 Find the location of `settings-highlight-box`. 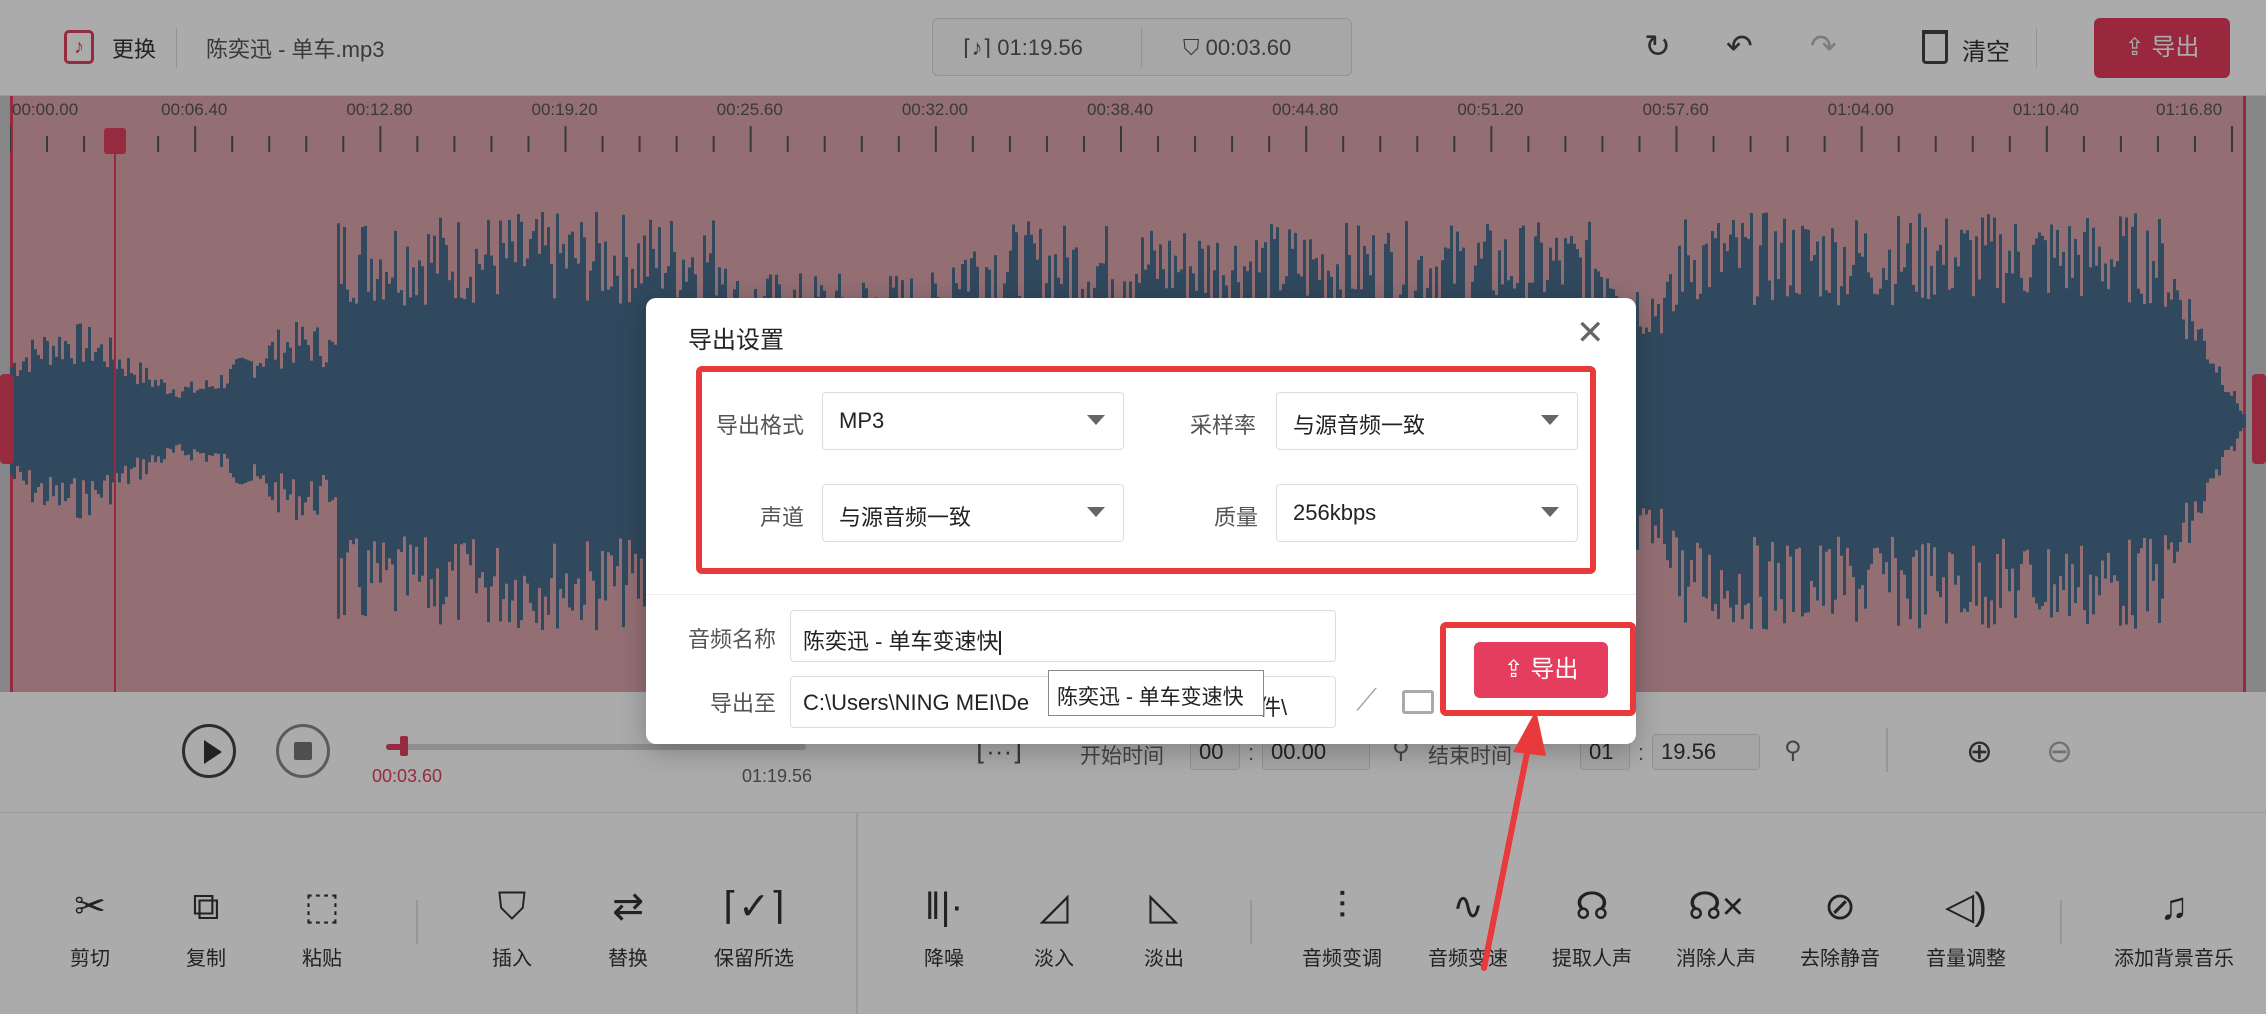

settings-highlight-box is located at coordinates (1146, 470).